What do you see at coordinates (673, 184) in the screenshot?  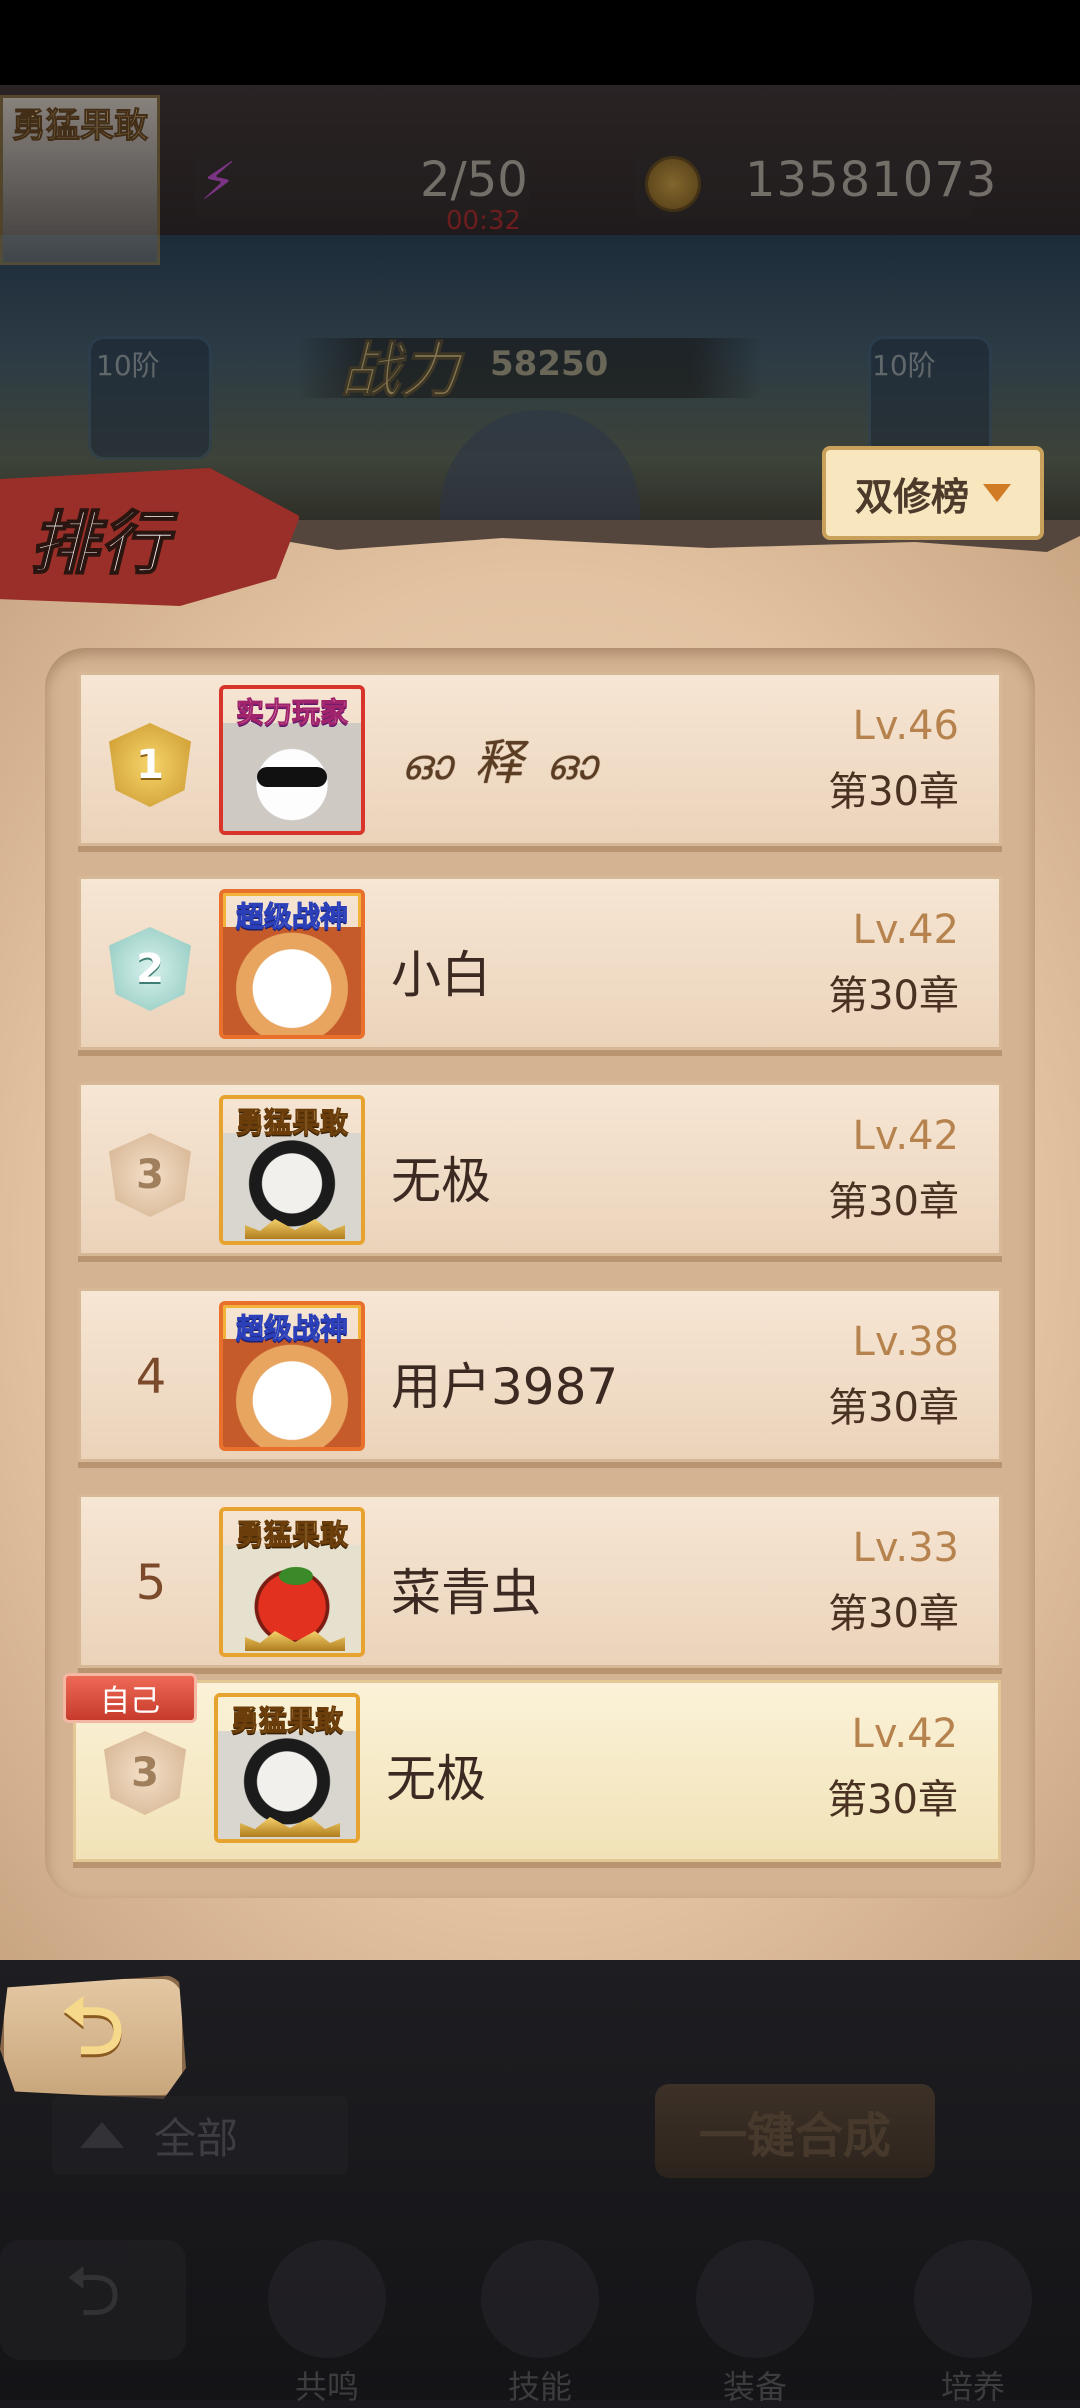 I see `coin-icon` at bounding box center [673, 184].